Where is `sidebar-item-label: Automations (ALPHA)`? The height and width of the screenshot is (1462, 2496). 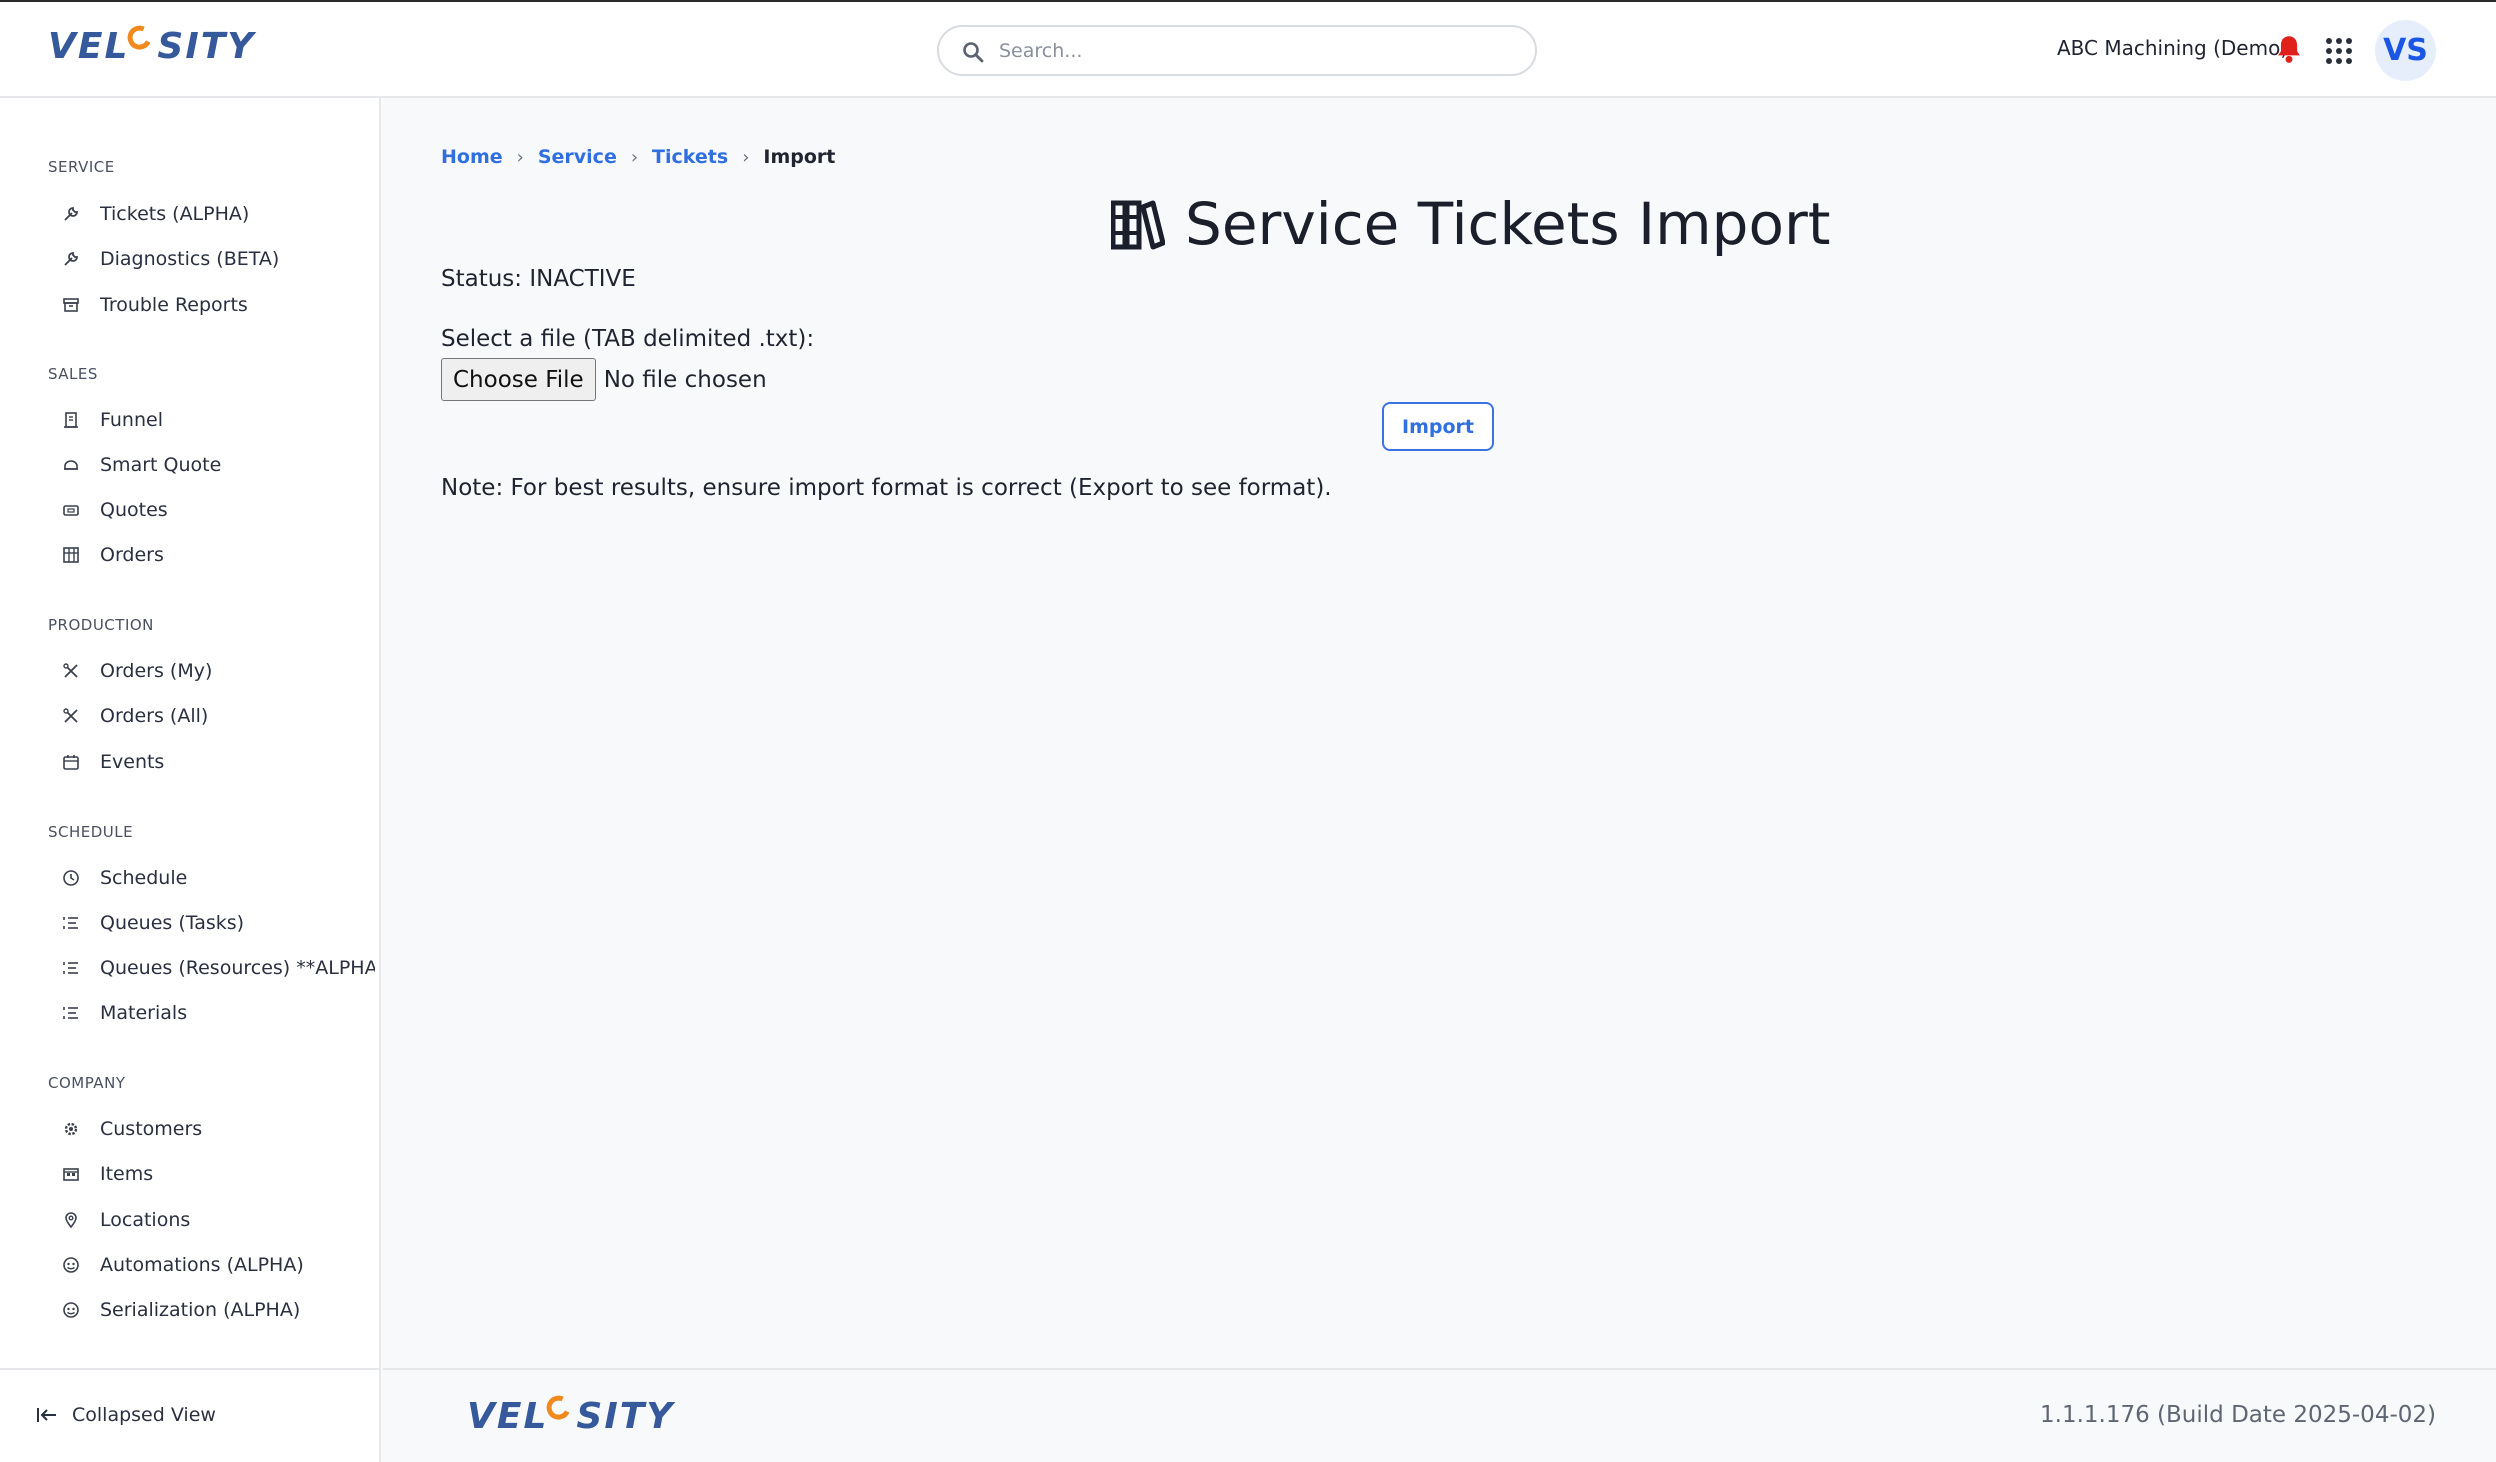 sidebar-item-label: Automations (ALPHA) is located at coordinates (202, 1265).